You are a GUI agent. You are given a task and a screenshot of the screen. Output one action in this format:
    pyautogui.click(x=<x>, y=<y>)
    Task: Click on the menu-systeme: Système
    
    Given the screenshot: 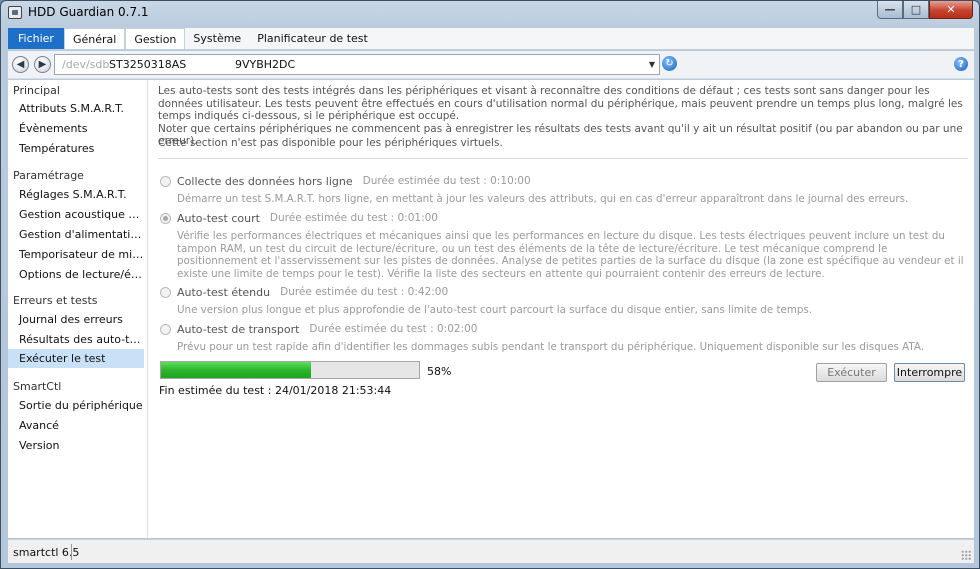 What is the action you would take?
    pyautogui.click(x=217, y=38)
    